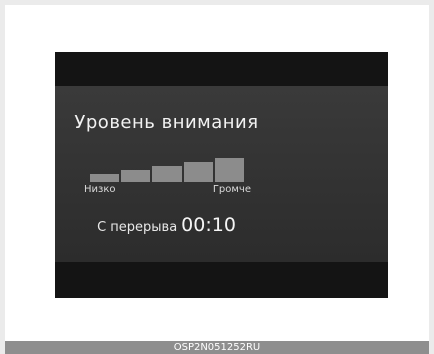 The width and height of the screenshot is (434, 354). Describe the element at coordinates (221, 69) in the screenshot. I see `display-top-band` at that location.